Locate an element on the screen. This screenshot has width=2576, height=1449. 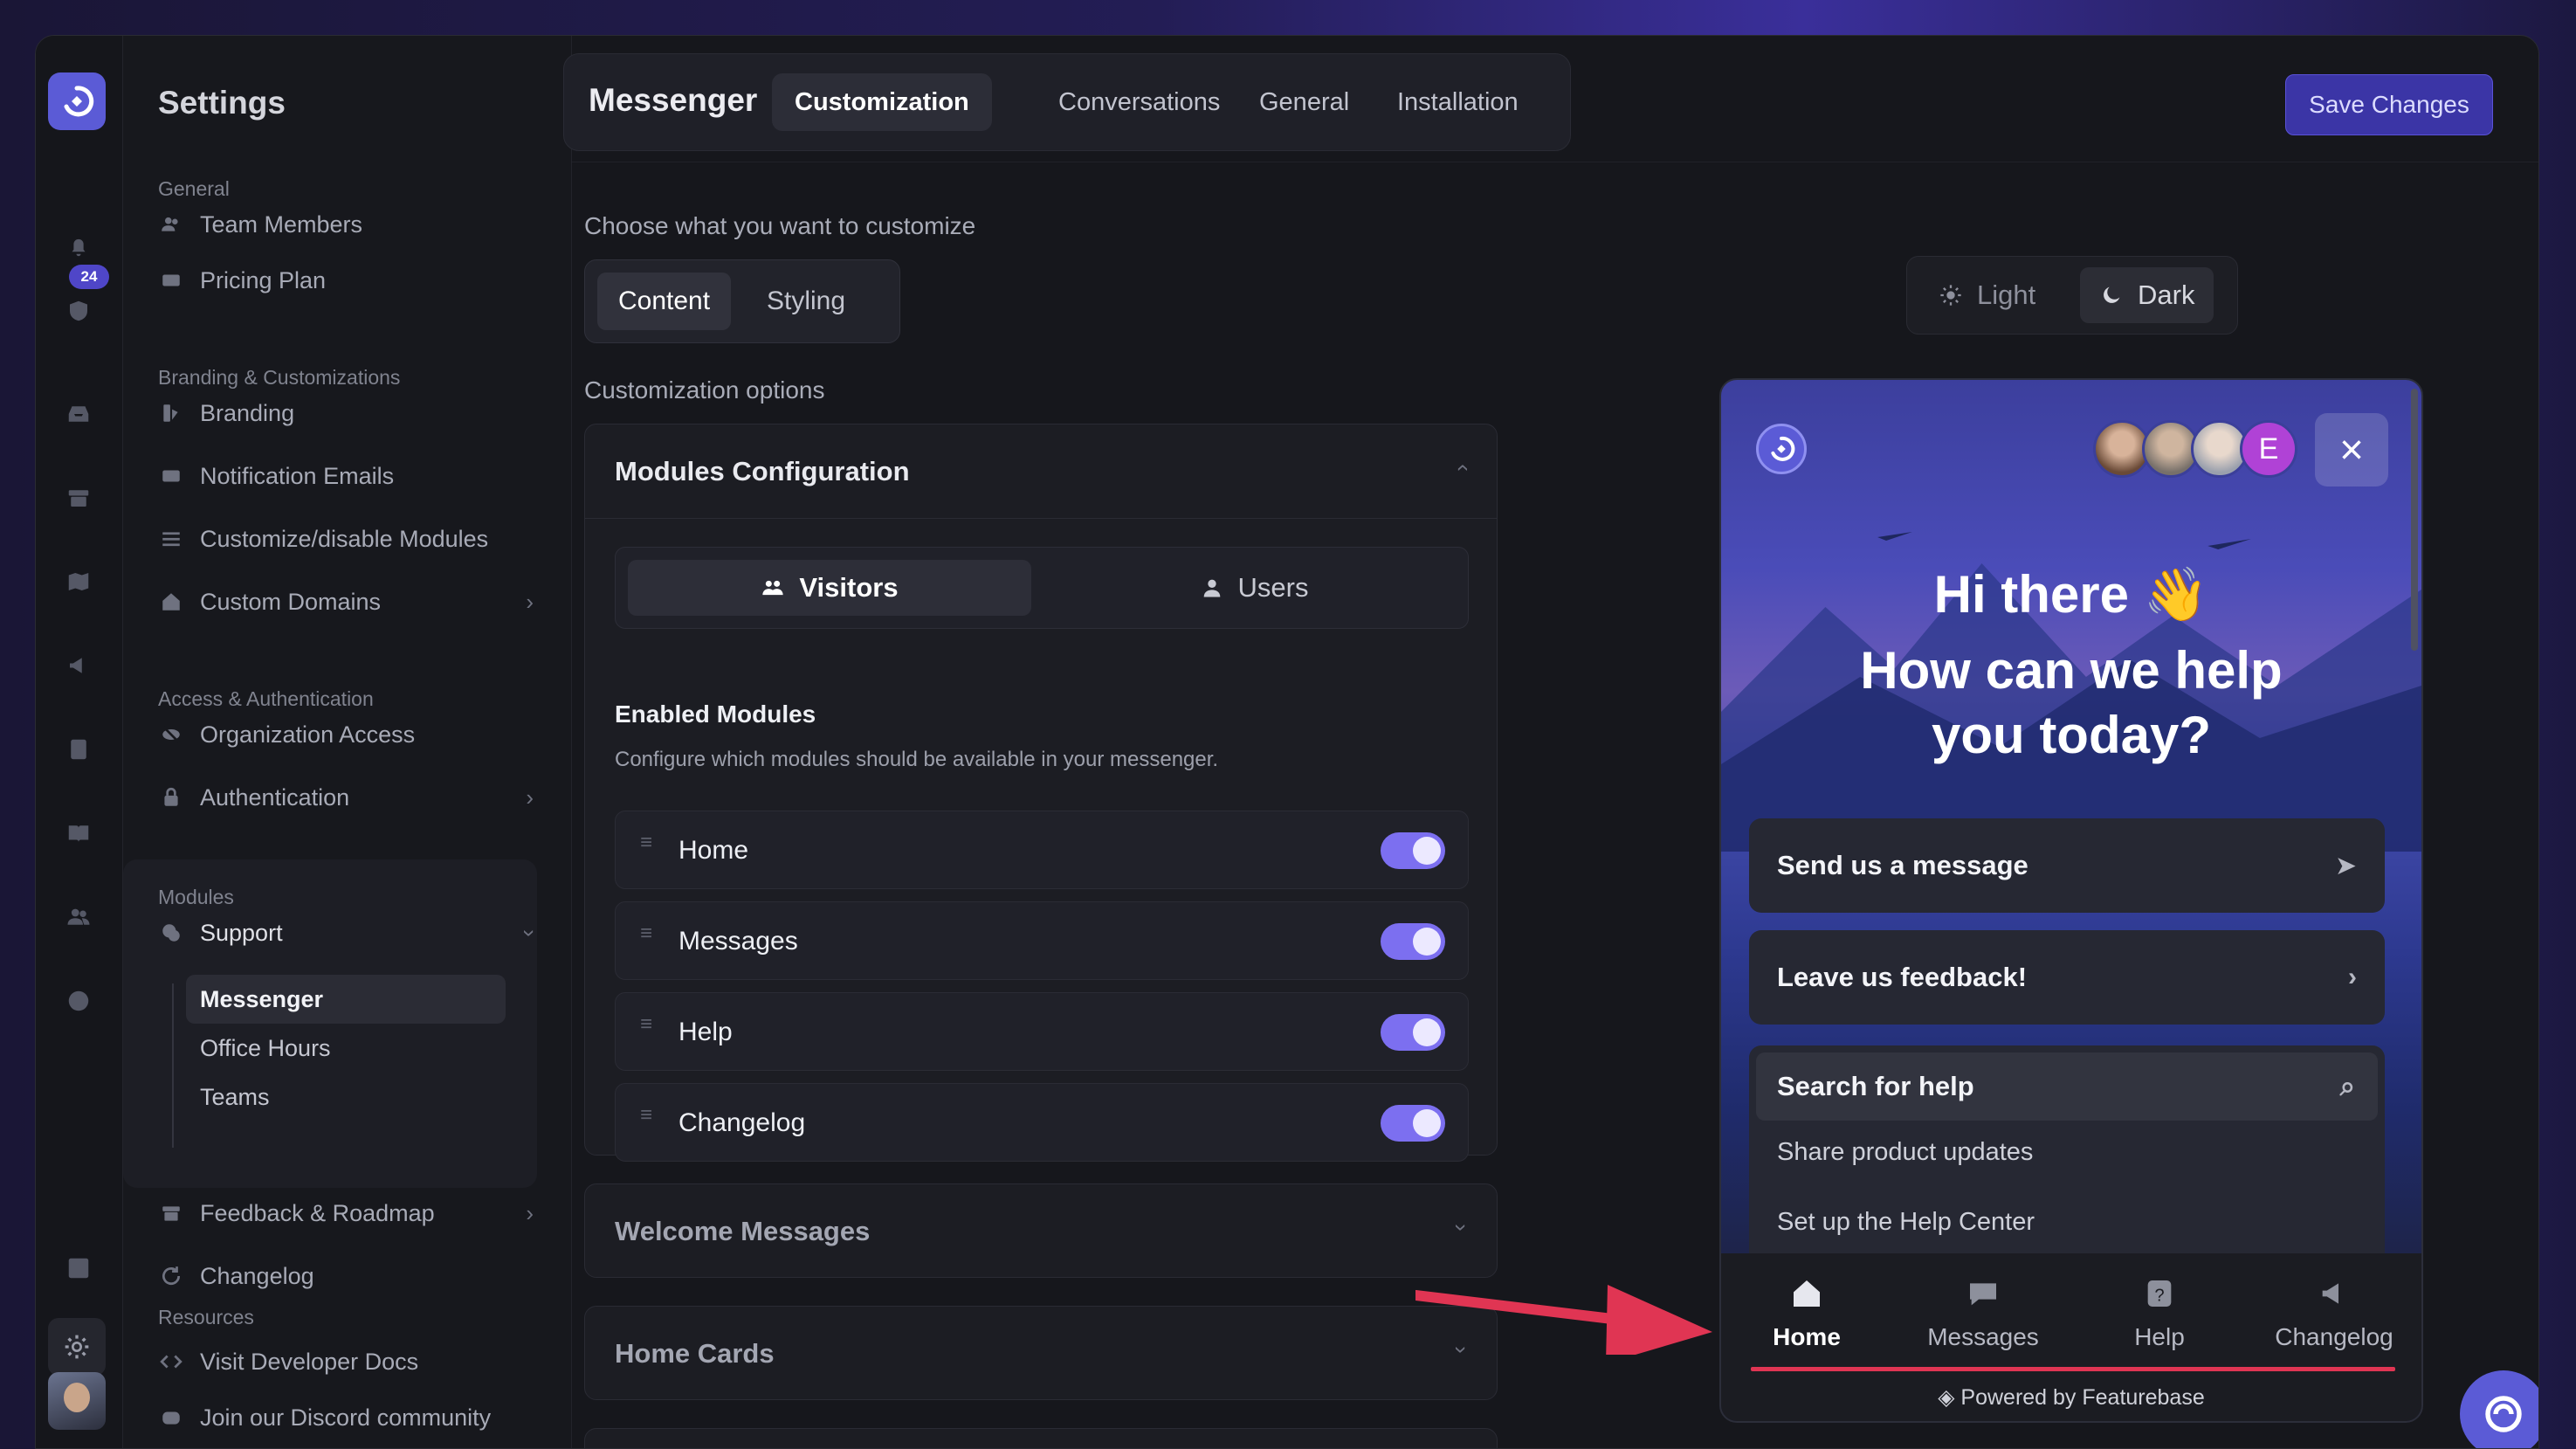
archive-icon is located at coordinates (78, 498).